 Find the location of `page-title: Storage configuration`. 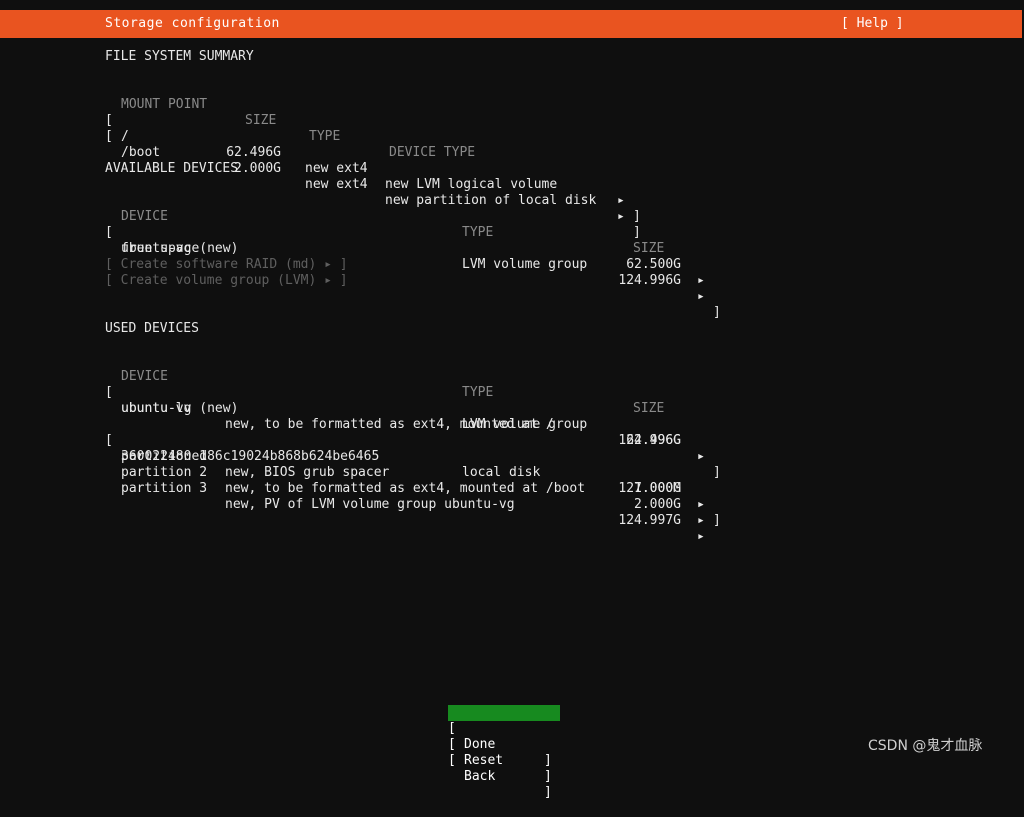

page-title: Storage configuration is located at coordinates (192, 23).